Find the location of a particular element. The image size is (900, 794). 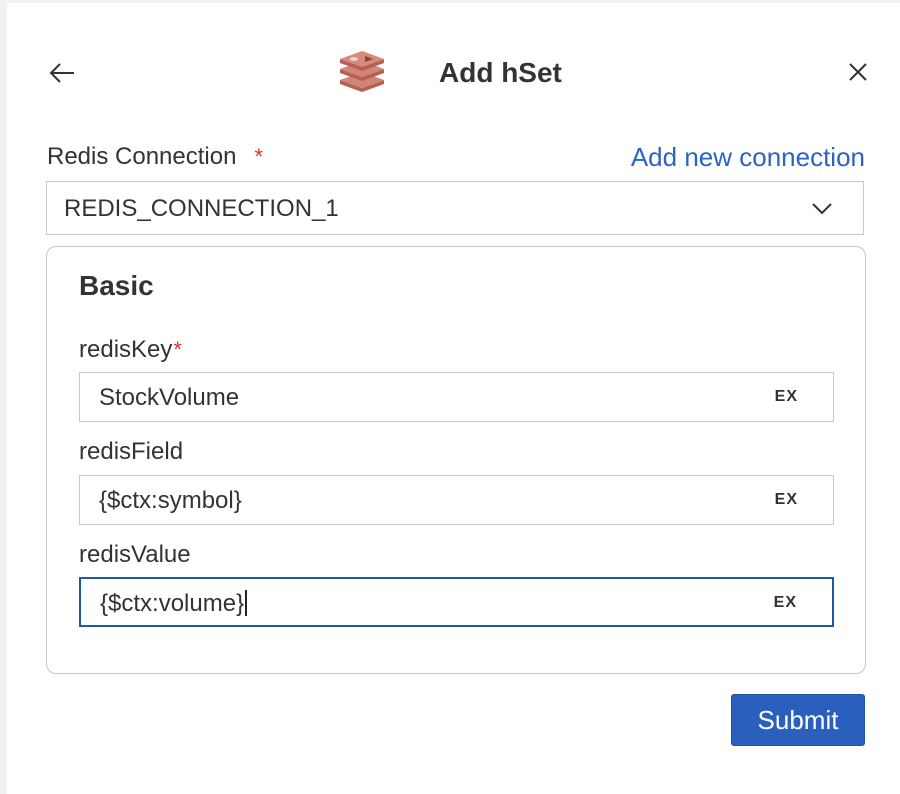

arrow-left-icon is located at coordinates (62, 74).